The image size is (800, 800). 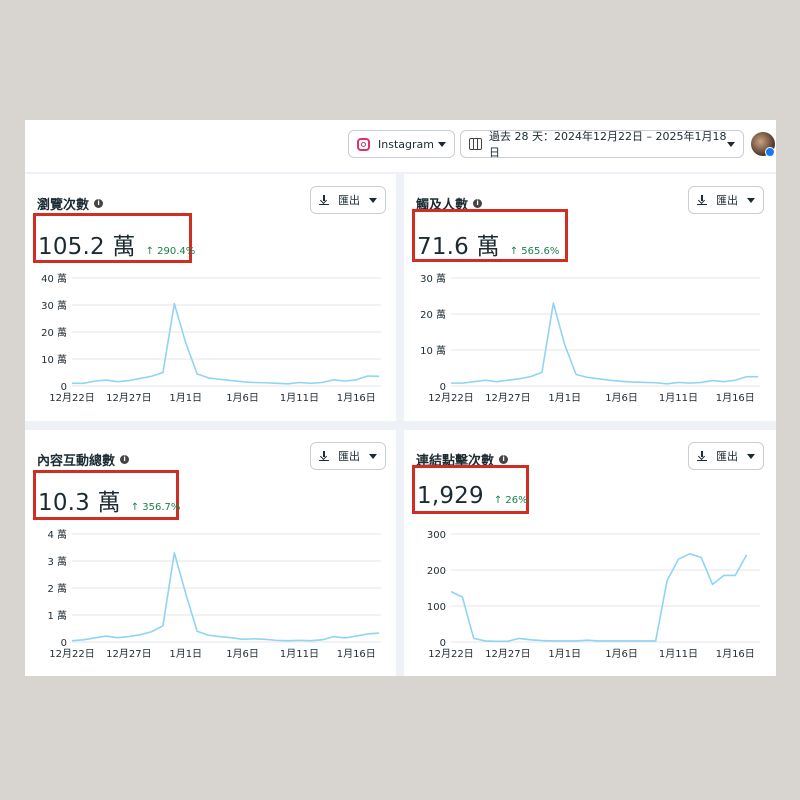 What do you see at coordinates (770, 152) in the screenshot?
I see `facebook-badge-icon` at bounding box center [770, 152].